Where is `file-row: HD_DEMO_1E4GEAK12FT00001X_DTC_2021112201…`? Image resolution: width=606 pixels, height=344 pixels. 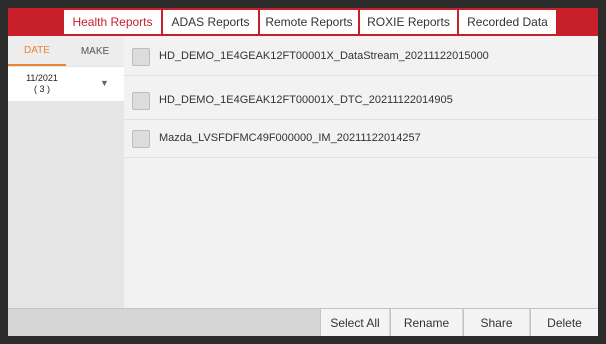
file-row: HD_DEMO_1E4GEAK12FT00001X_DTC_2021112201… is located at coordinates (361, 102).